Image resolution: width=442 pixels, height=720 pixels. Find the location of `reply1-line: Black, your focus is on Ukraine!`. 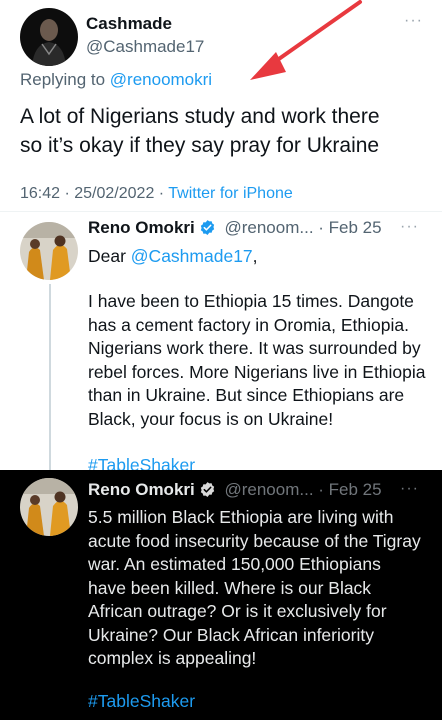

reply1-line: Black, your focus is on Ukraine! is located at coordinates (211, 418).